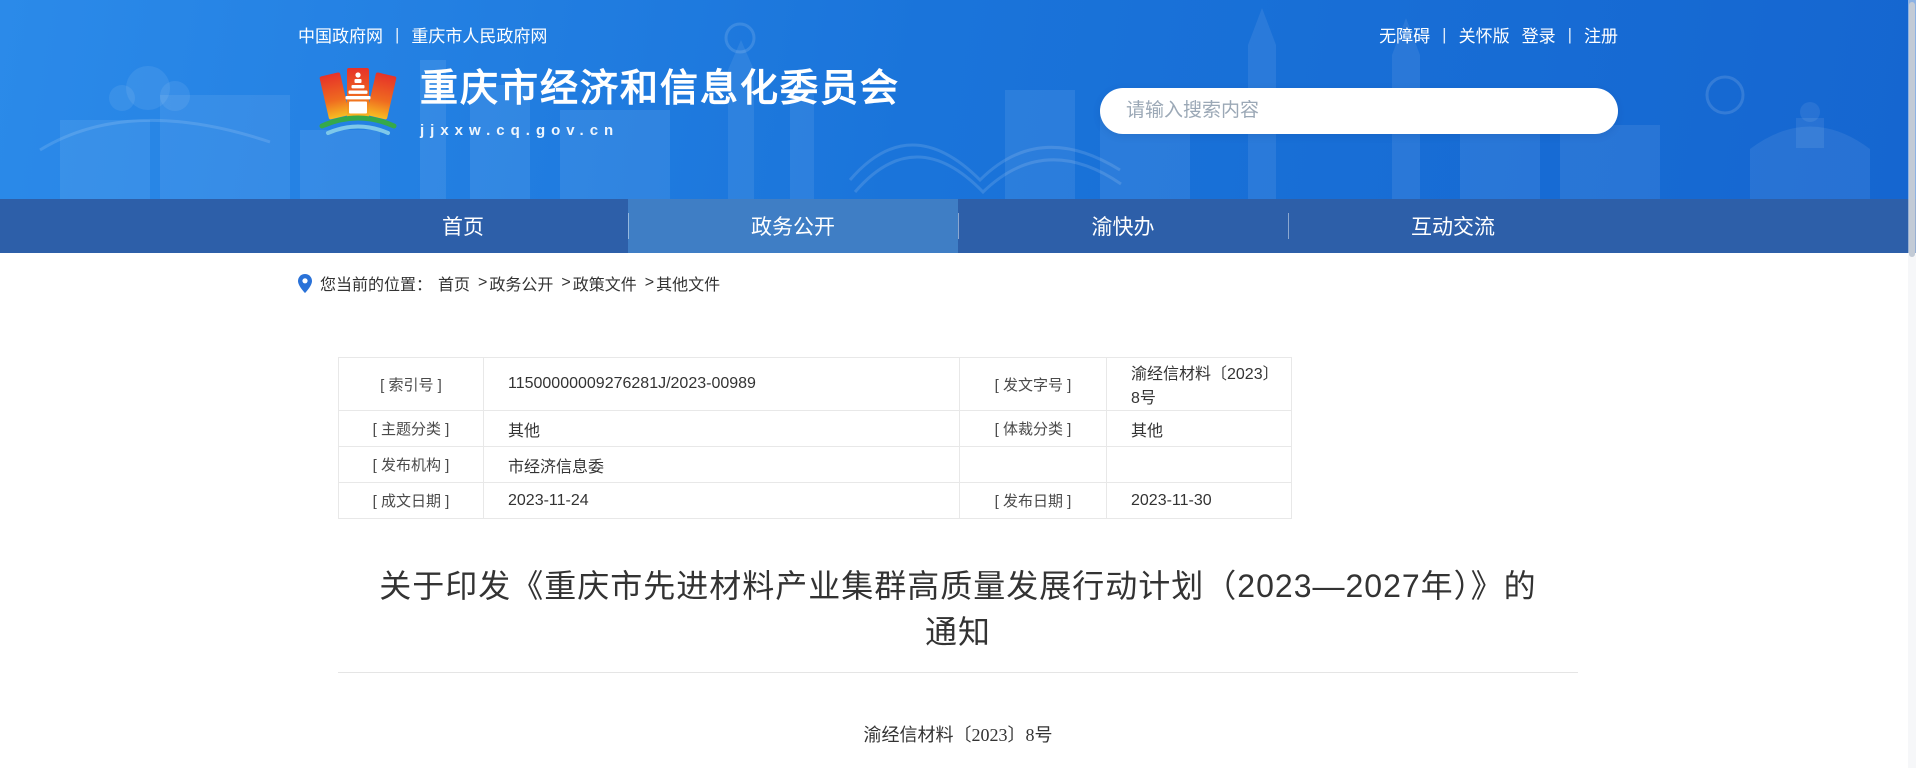  I want to click on breadcrumb-item-policy-files: 政策文件, so click(605, 283).